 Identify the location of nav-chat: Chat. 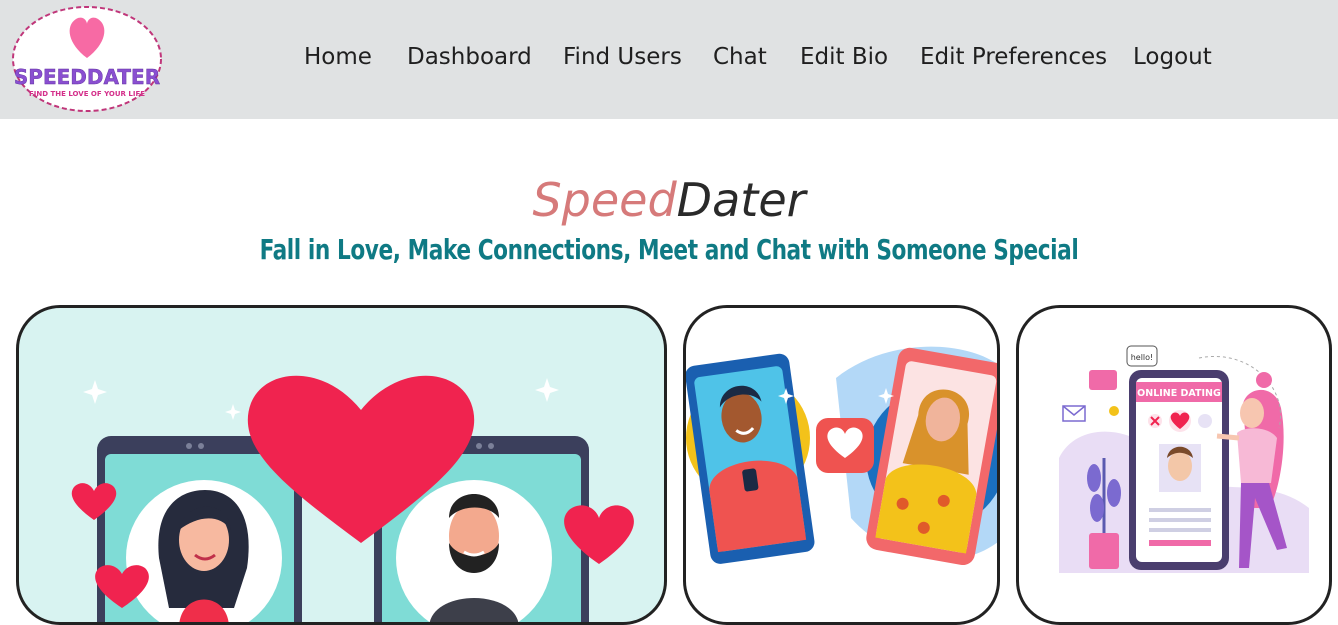
(740, 57).